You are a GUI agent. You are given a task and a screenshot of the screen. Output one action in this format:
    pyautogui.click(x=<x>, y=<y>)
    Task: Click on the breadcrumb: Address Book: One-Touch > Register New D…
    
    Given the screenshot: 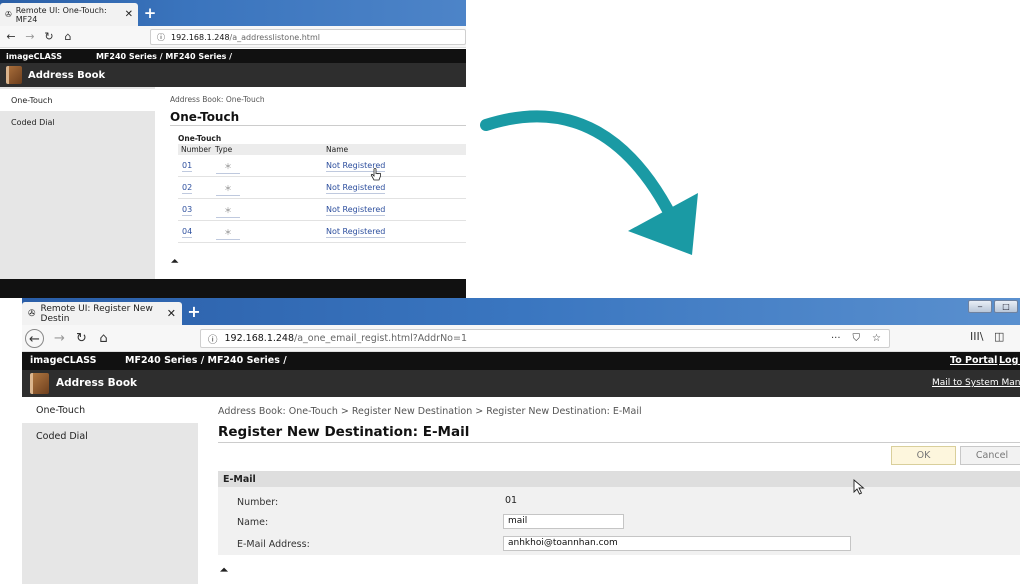 What is the action you would take?
    pyautogui.click(x=430, y=411)
    